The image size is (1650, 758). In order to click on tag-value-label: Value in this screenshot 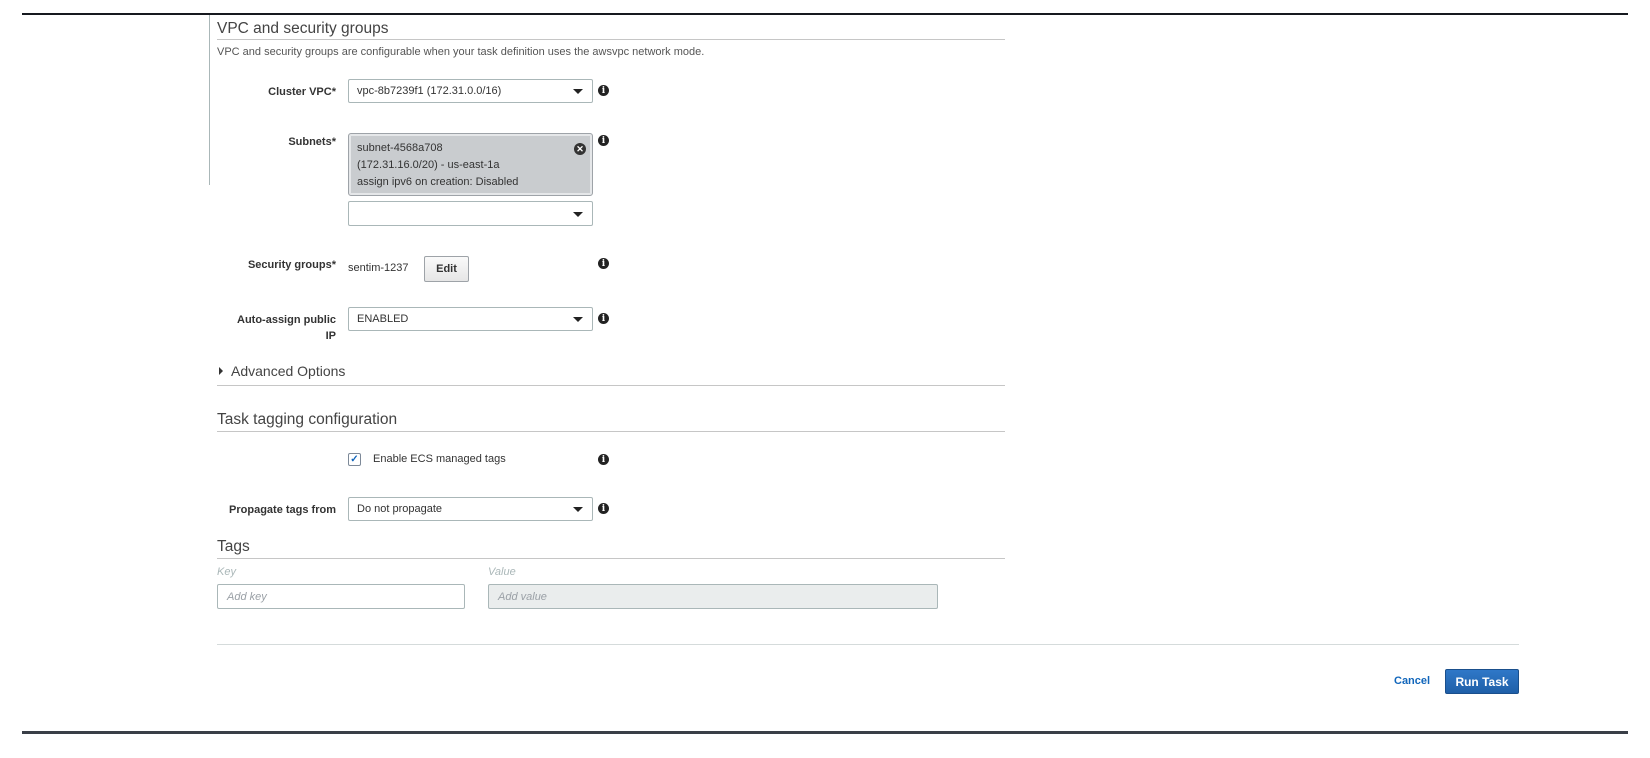, I will do `click(502, 572)`.